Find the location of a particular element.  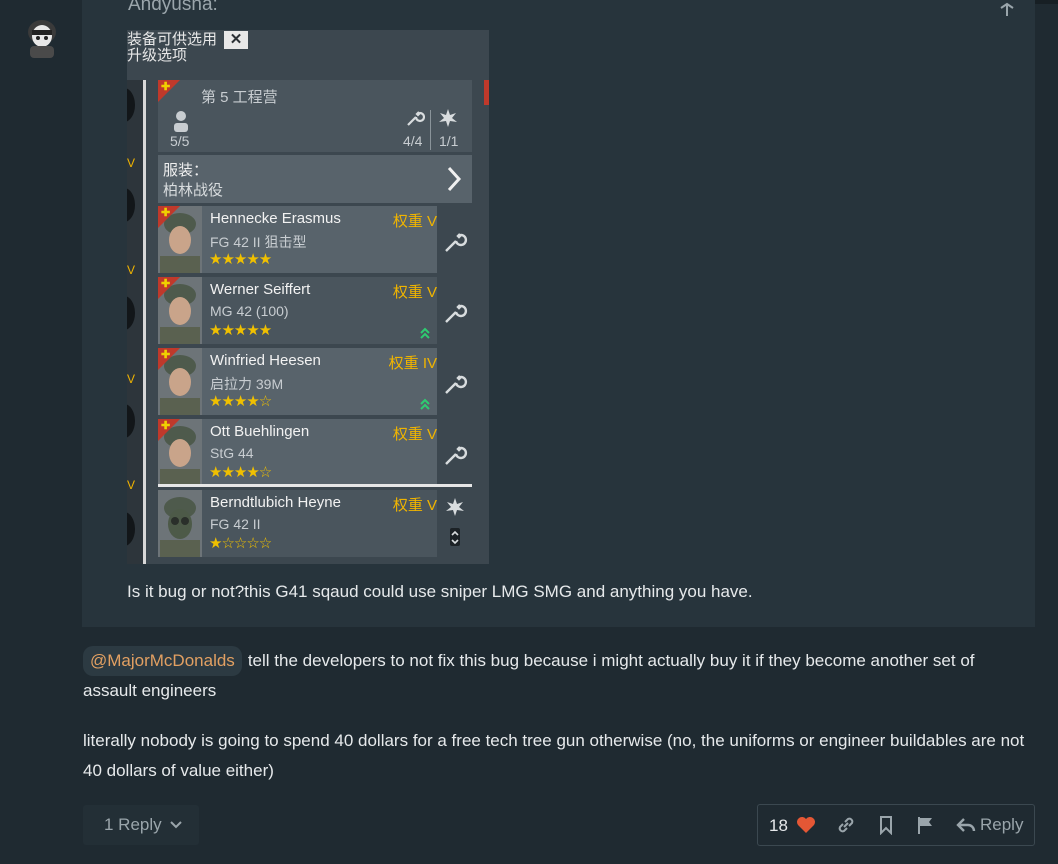

soldier-weapon: FG 42 II is located at coordinates (235, 524).